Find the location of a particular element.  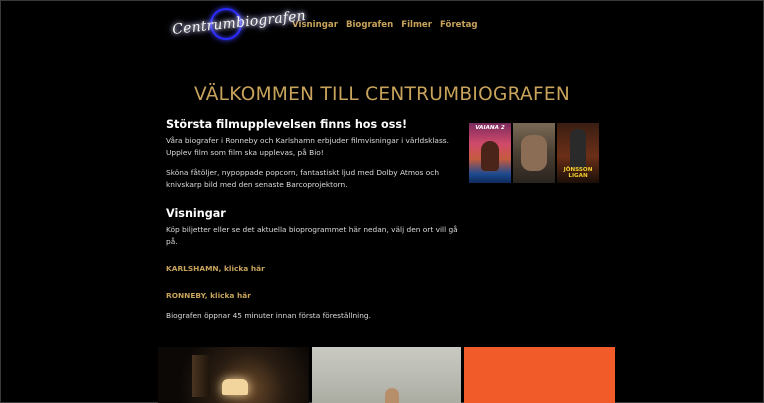

nav-item-biografen: Biografen is located at coordinates (369, 25).